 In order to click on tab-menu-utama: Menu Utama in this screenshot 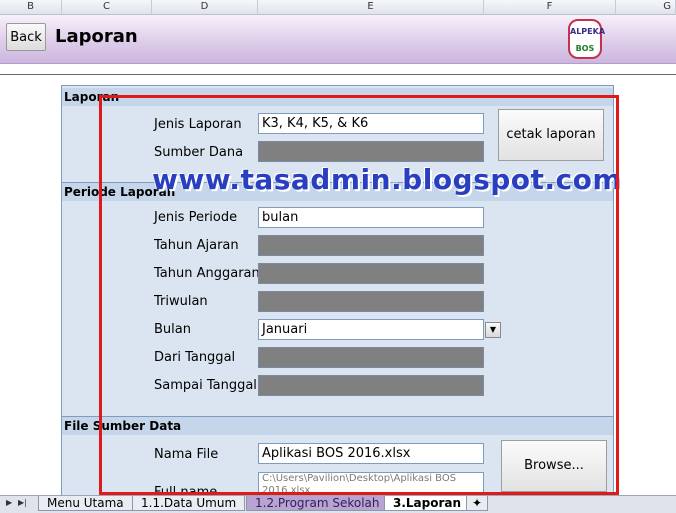, I will do `click(85, 503)`.